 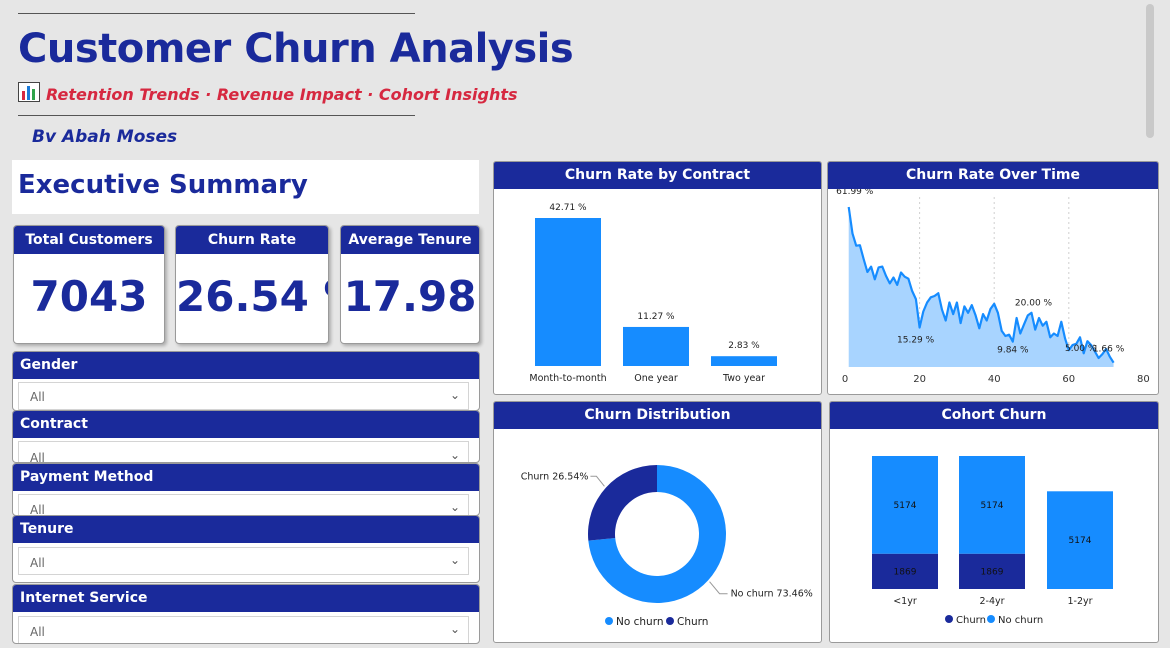 What do you see at coordinates (1079, 601) in the screenshot?
I see `x-tick-label: 1-2yr` at bounding box center [1079, 601].